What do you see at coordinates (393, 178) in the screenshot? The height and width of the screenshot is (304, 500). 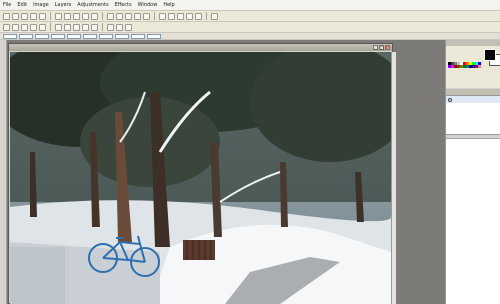 I see `image-vertical-scrollbar` at bounding box center [393, 178].